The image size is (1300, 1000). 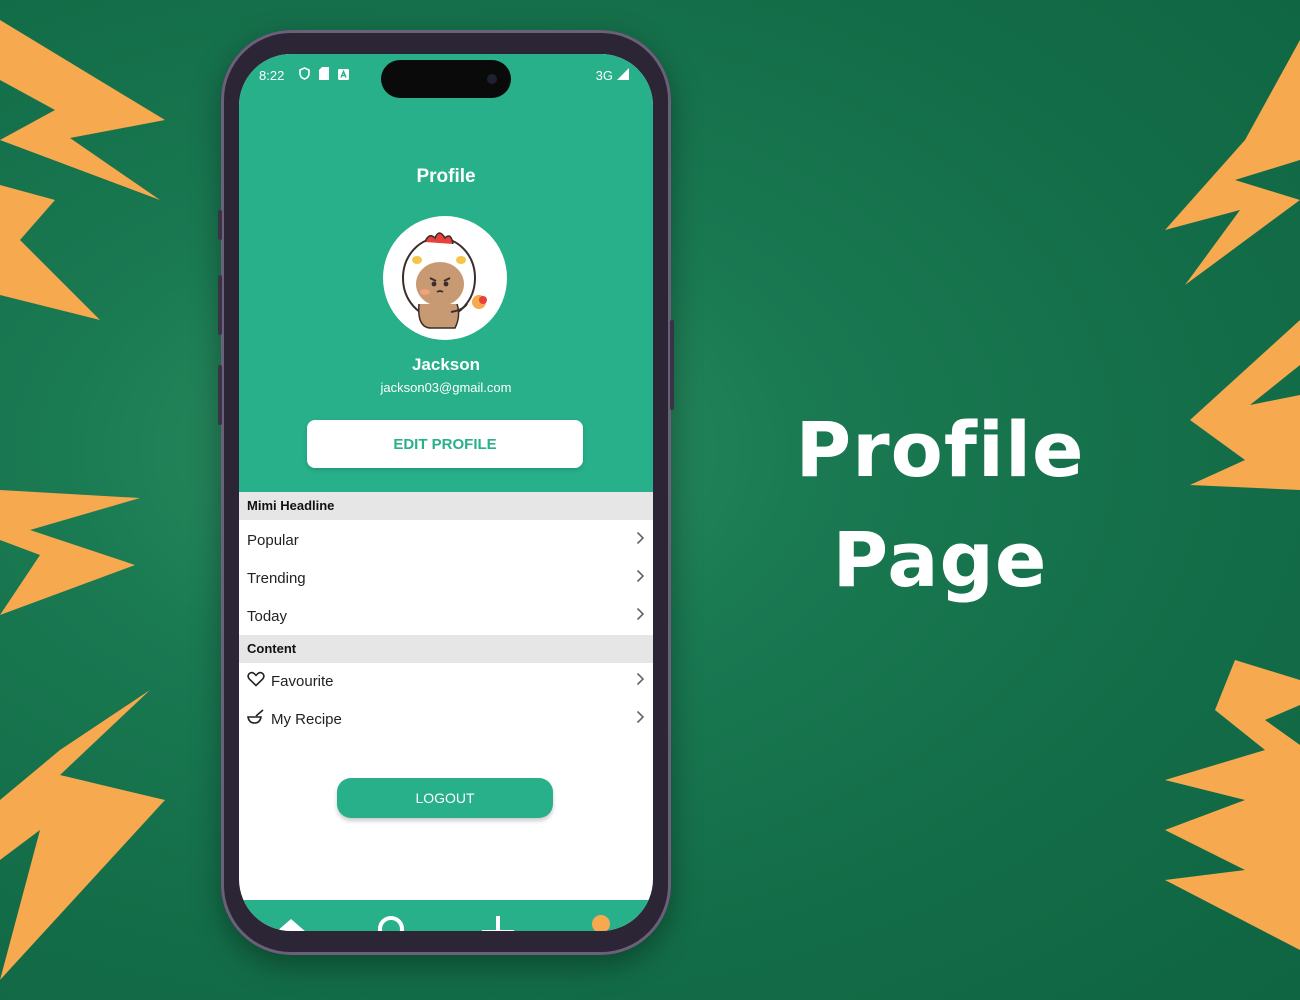 I want to click on volume-down-button, so click(x=220, y=395).